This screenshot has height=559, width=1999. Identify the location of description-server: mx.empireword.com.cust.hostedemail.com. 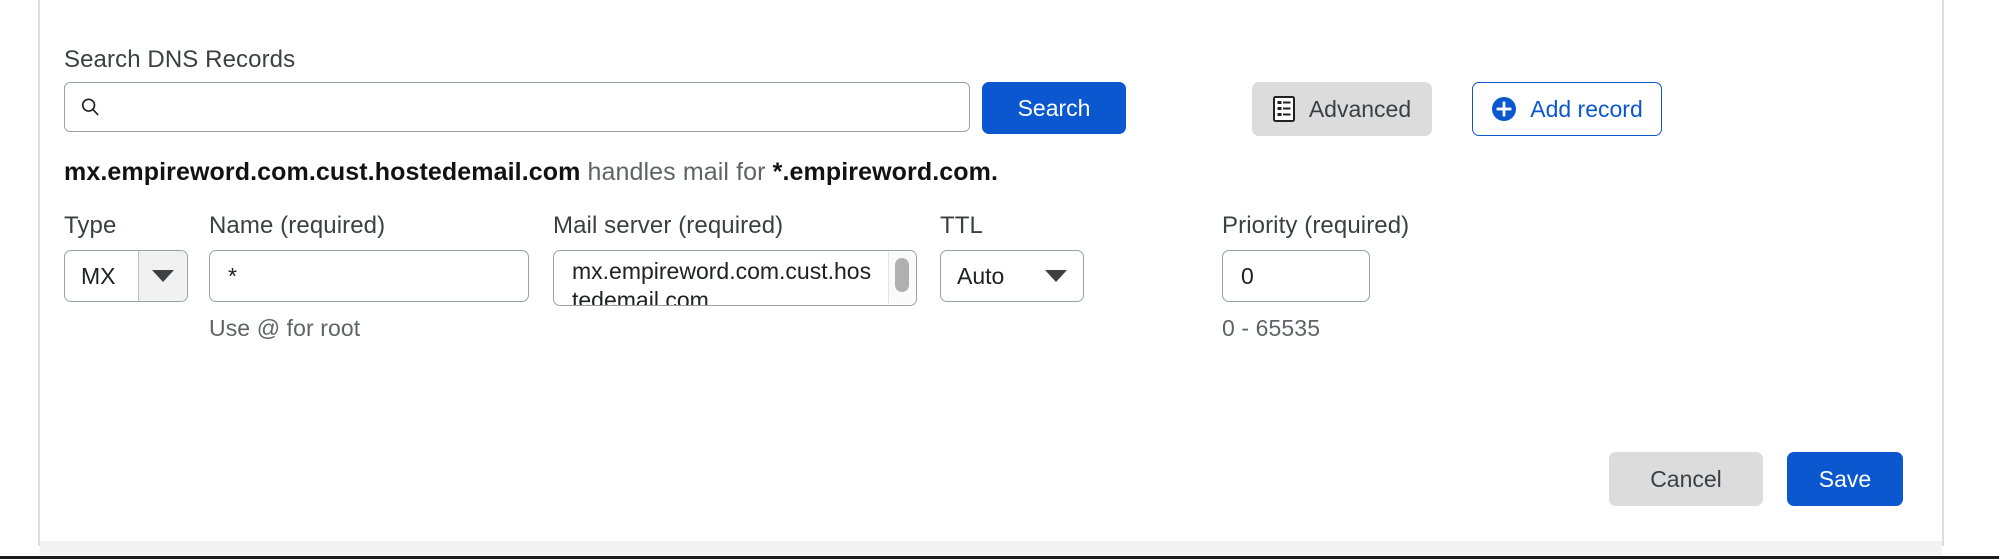
(322, 172).